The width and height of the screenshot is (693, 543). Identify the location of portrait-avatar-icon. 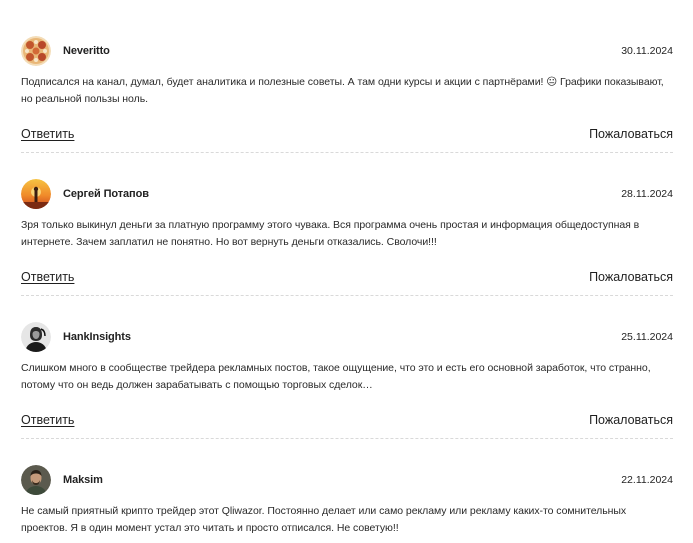
(36, 337).